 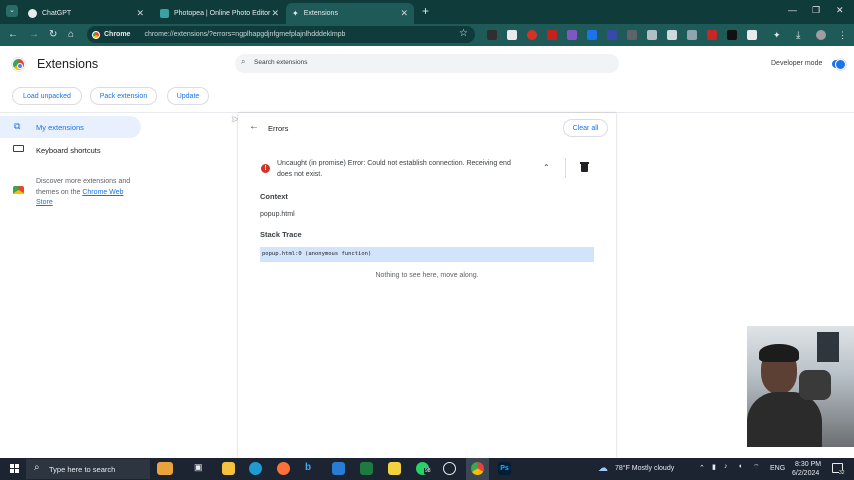 I want to click on forward-icon: →, so click(x=34, y=34).